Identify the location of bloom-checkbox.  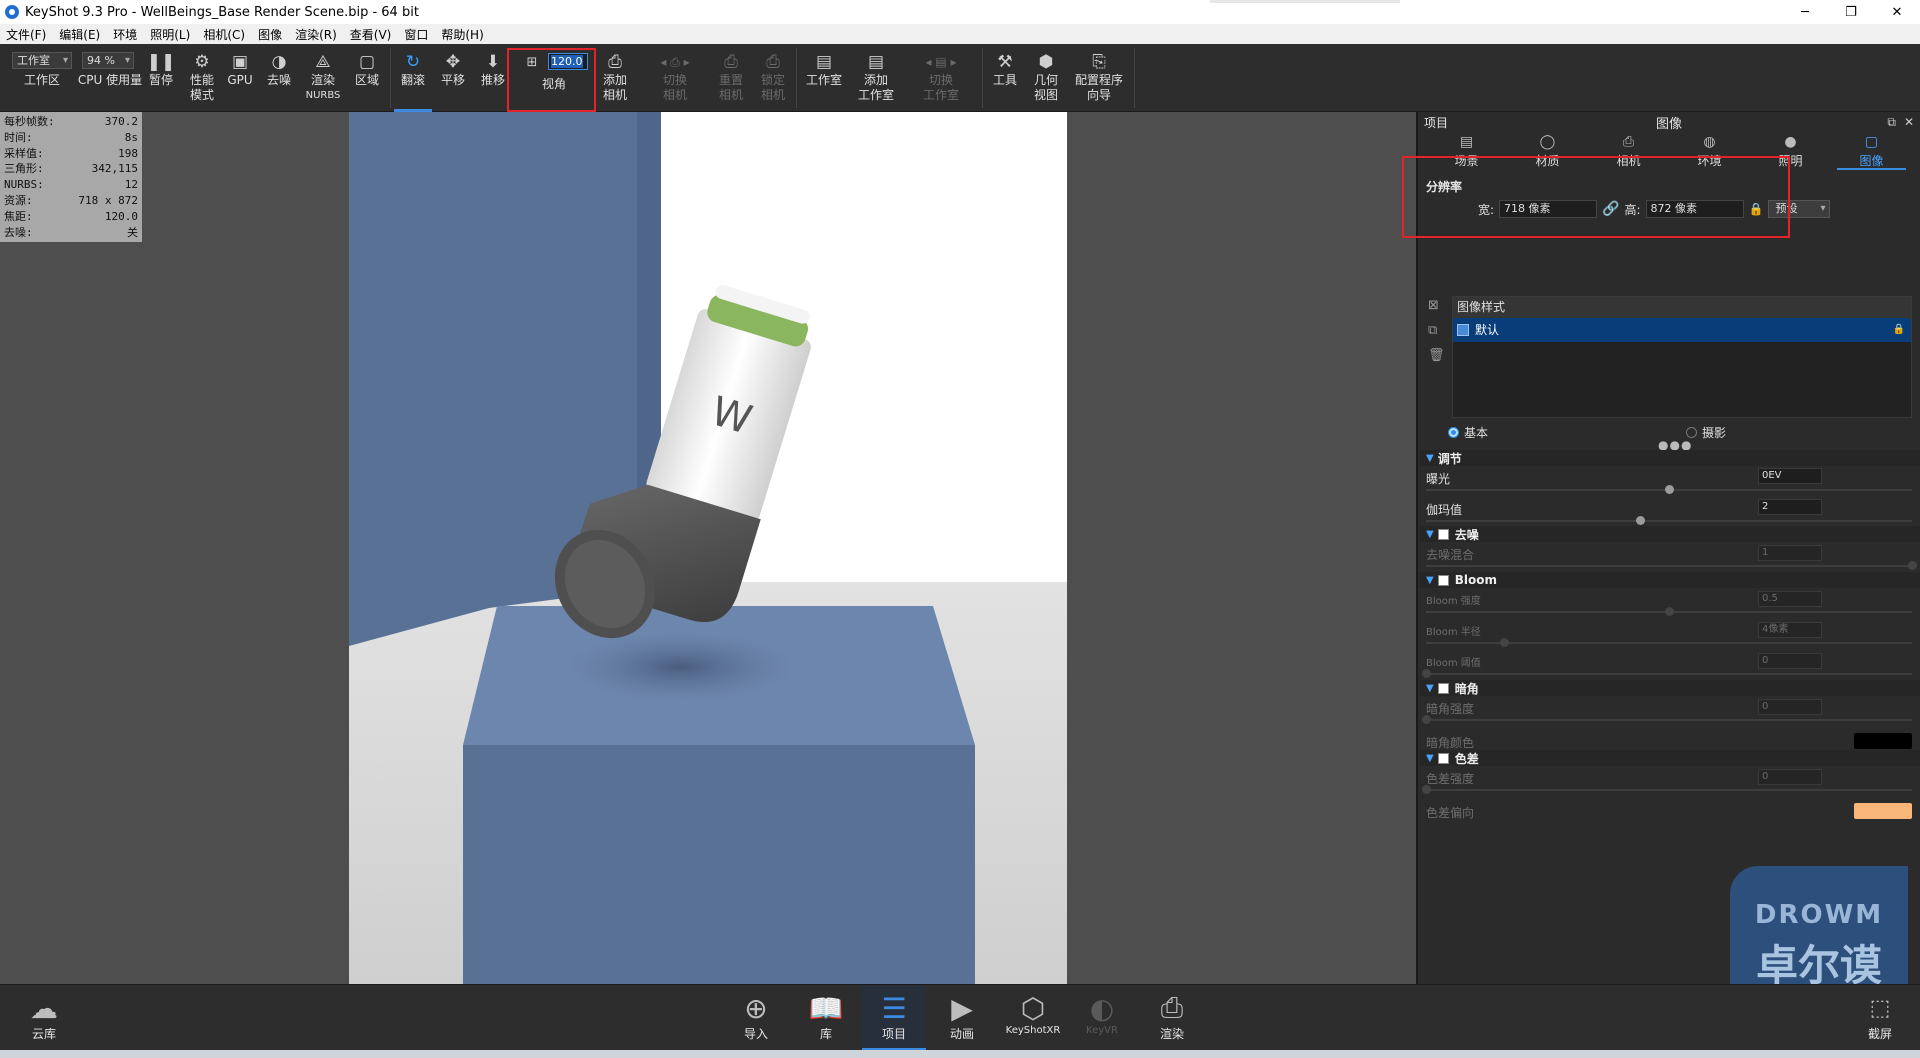
(1443, 580).